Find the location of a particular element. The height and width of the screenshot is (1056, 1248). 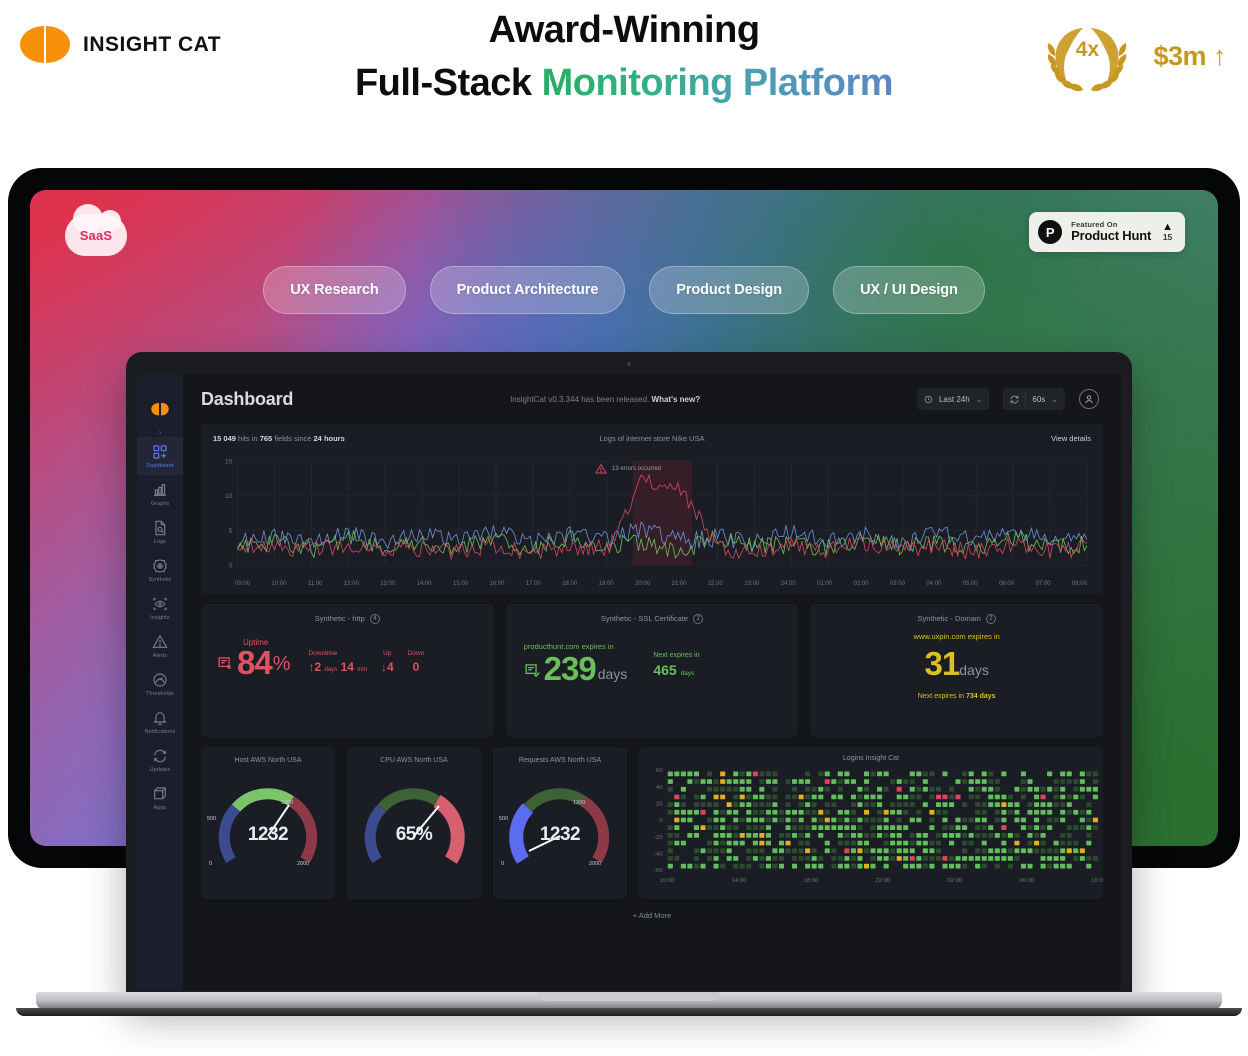

list-x-icon is located at coordinates (224, 663).